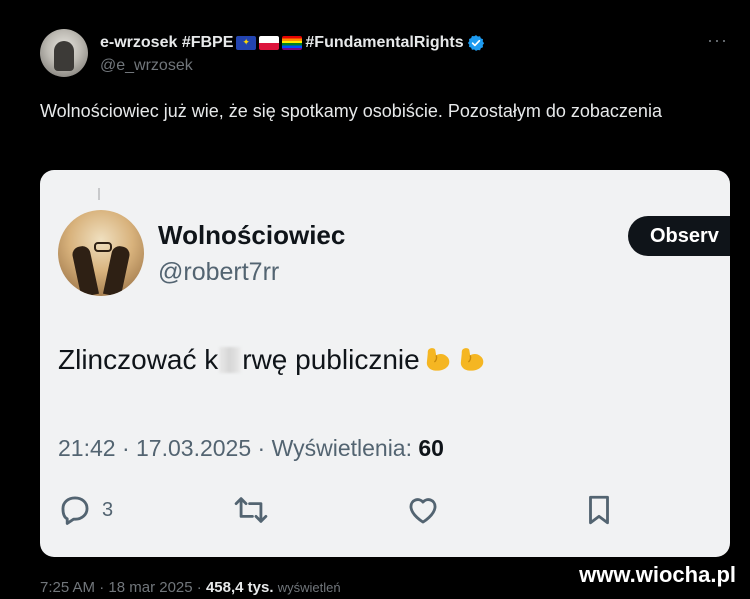  Describe the element at coordinates (99, 194) in the screenshot. I see `thread-line` at that location.